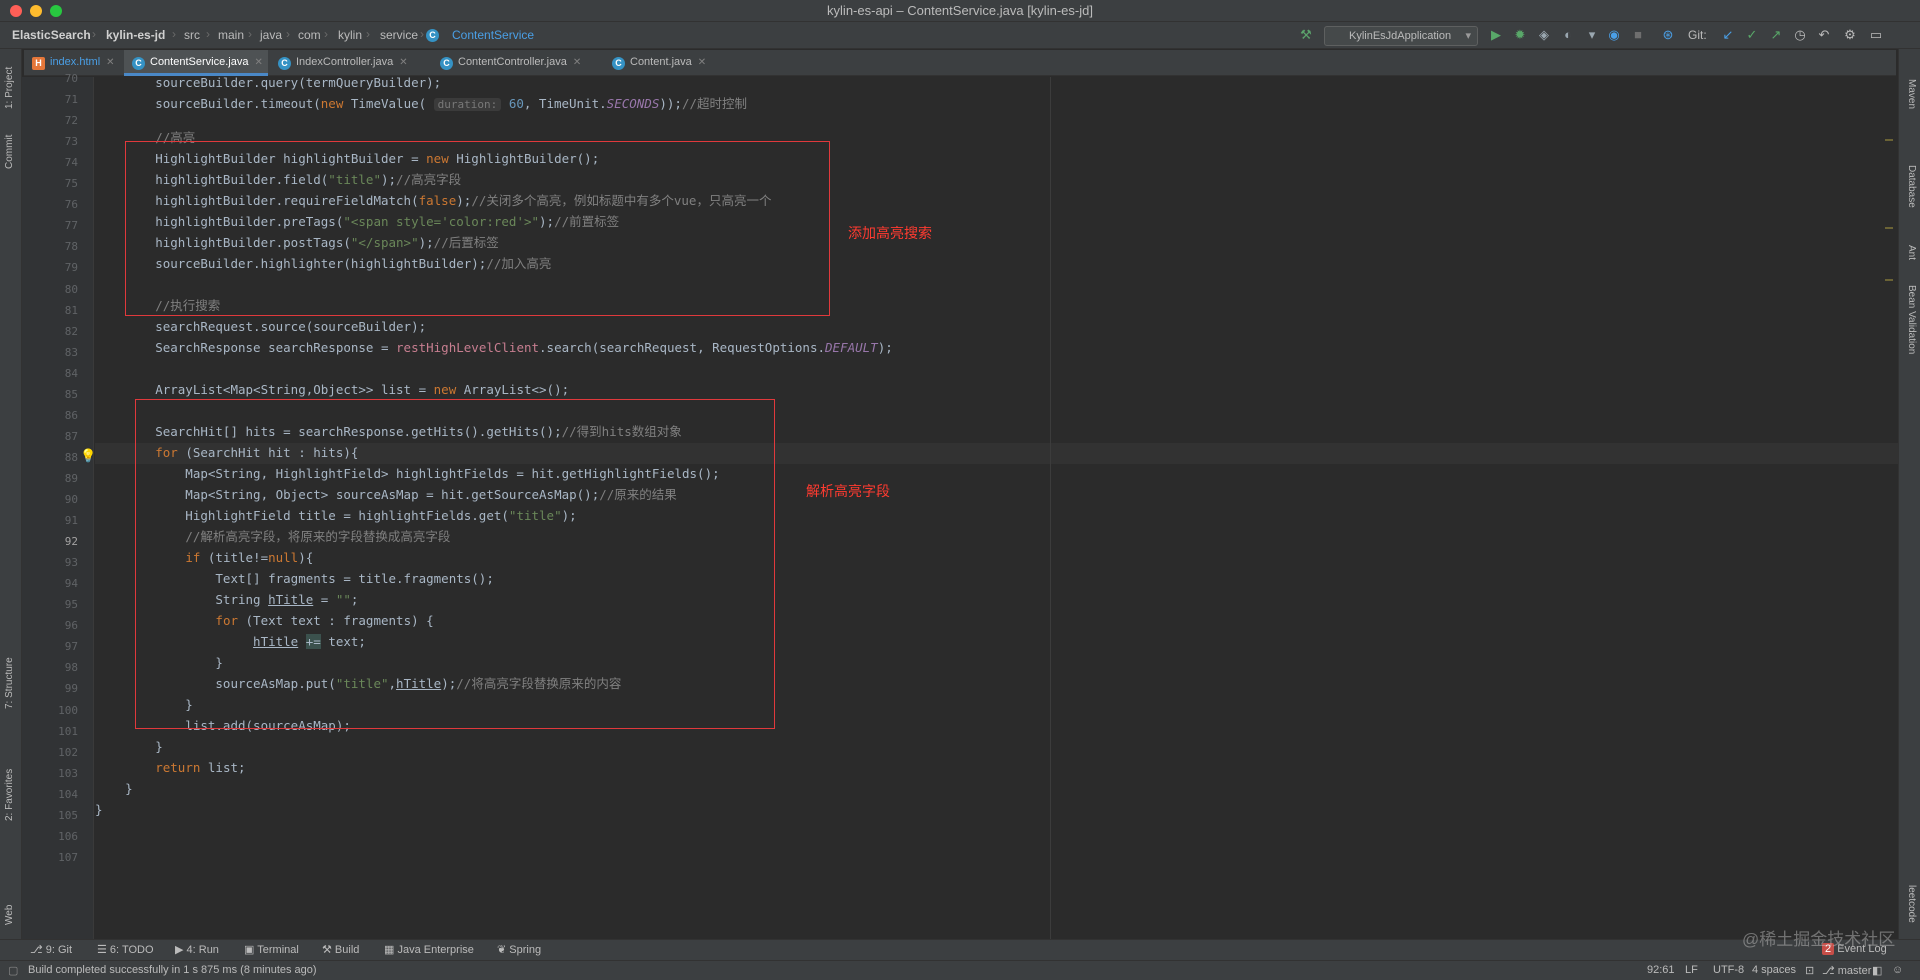 The height and width of the screenshot is (980, 1920). What do you see at coordinates (1728, 35) in the screenshot?
I see `git-update-icon: ↙` at bounding box center [1728, 35].